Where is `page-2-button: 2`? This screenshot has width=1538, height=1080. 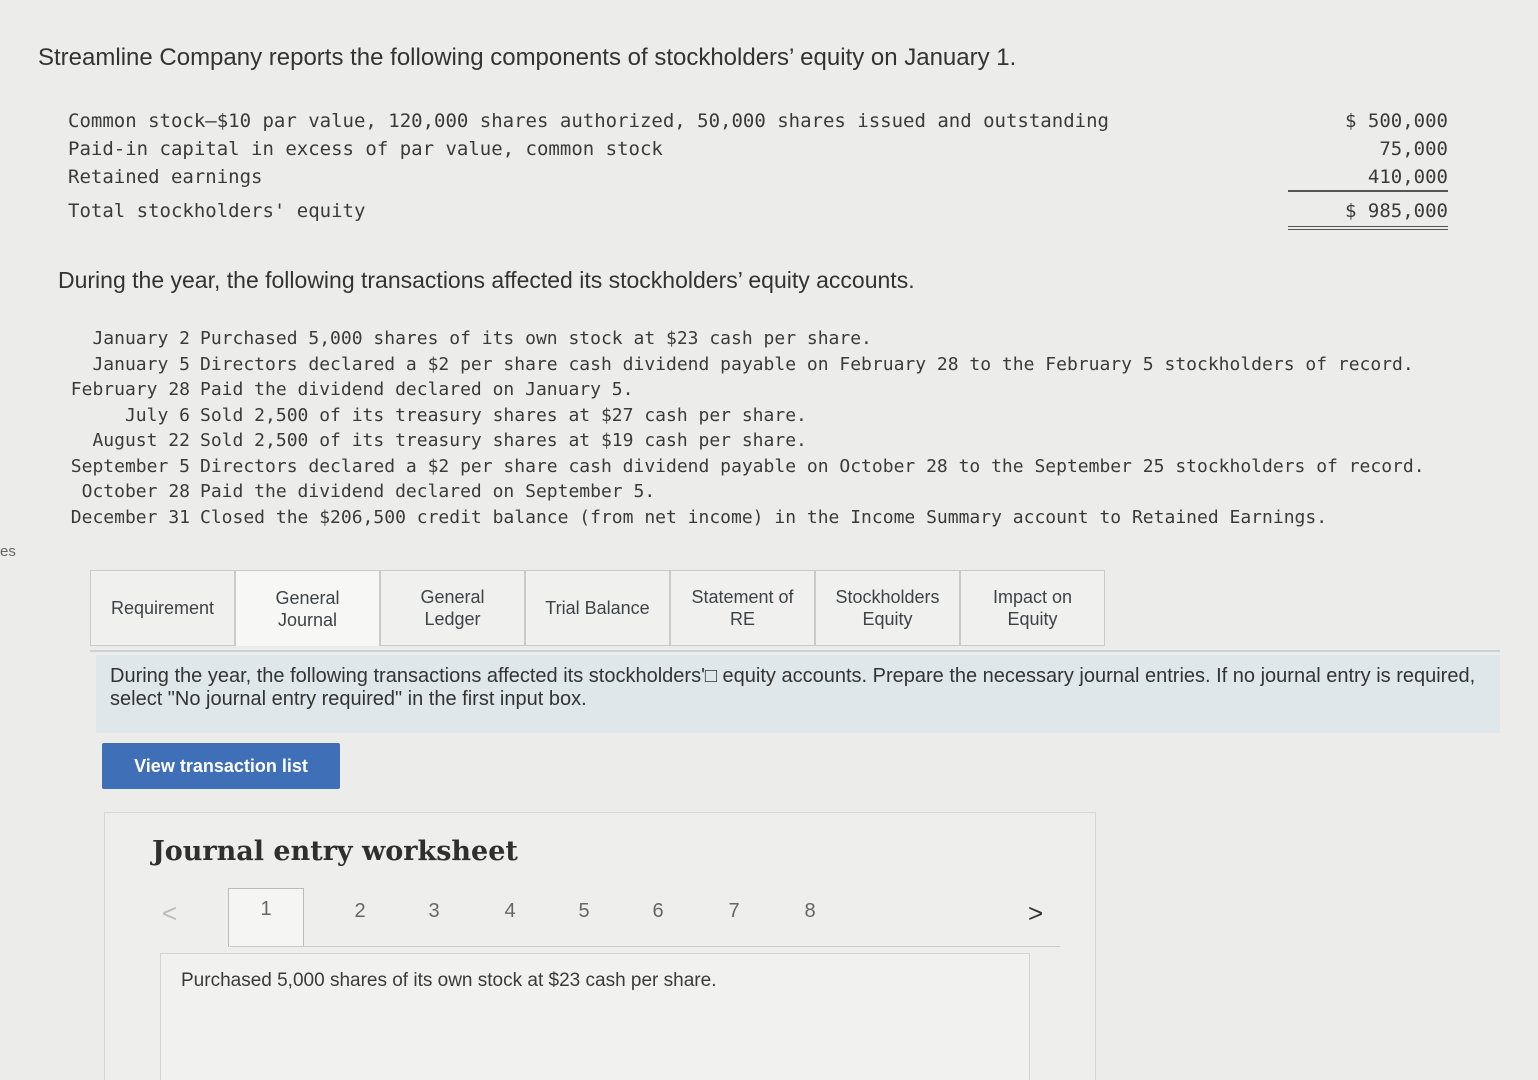
page-2-button: 2 is located at coordinates (360, 911).